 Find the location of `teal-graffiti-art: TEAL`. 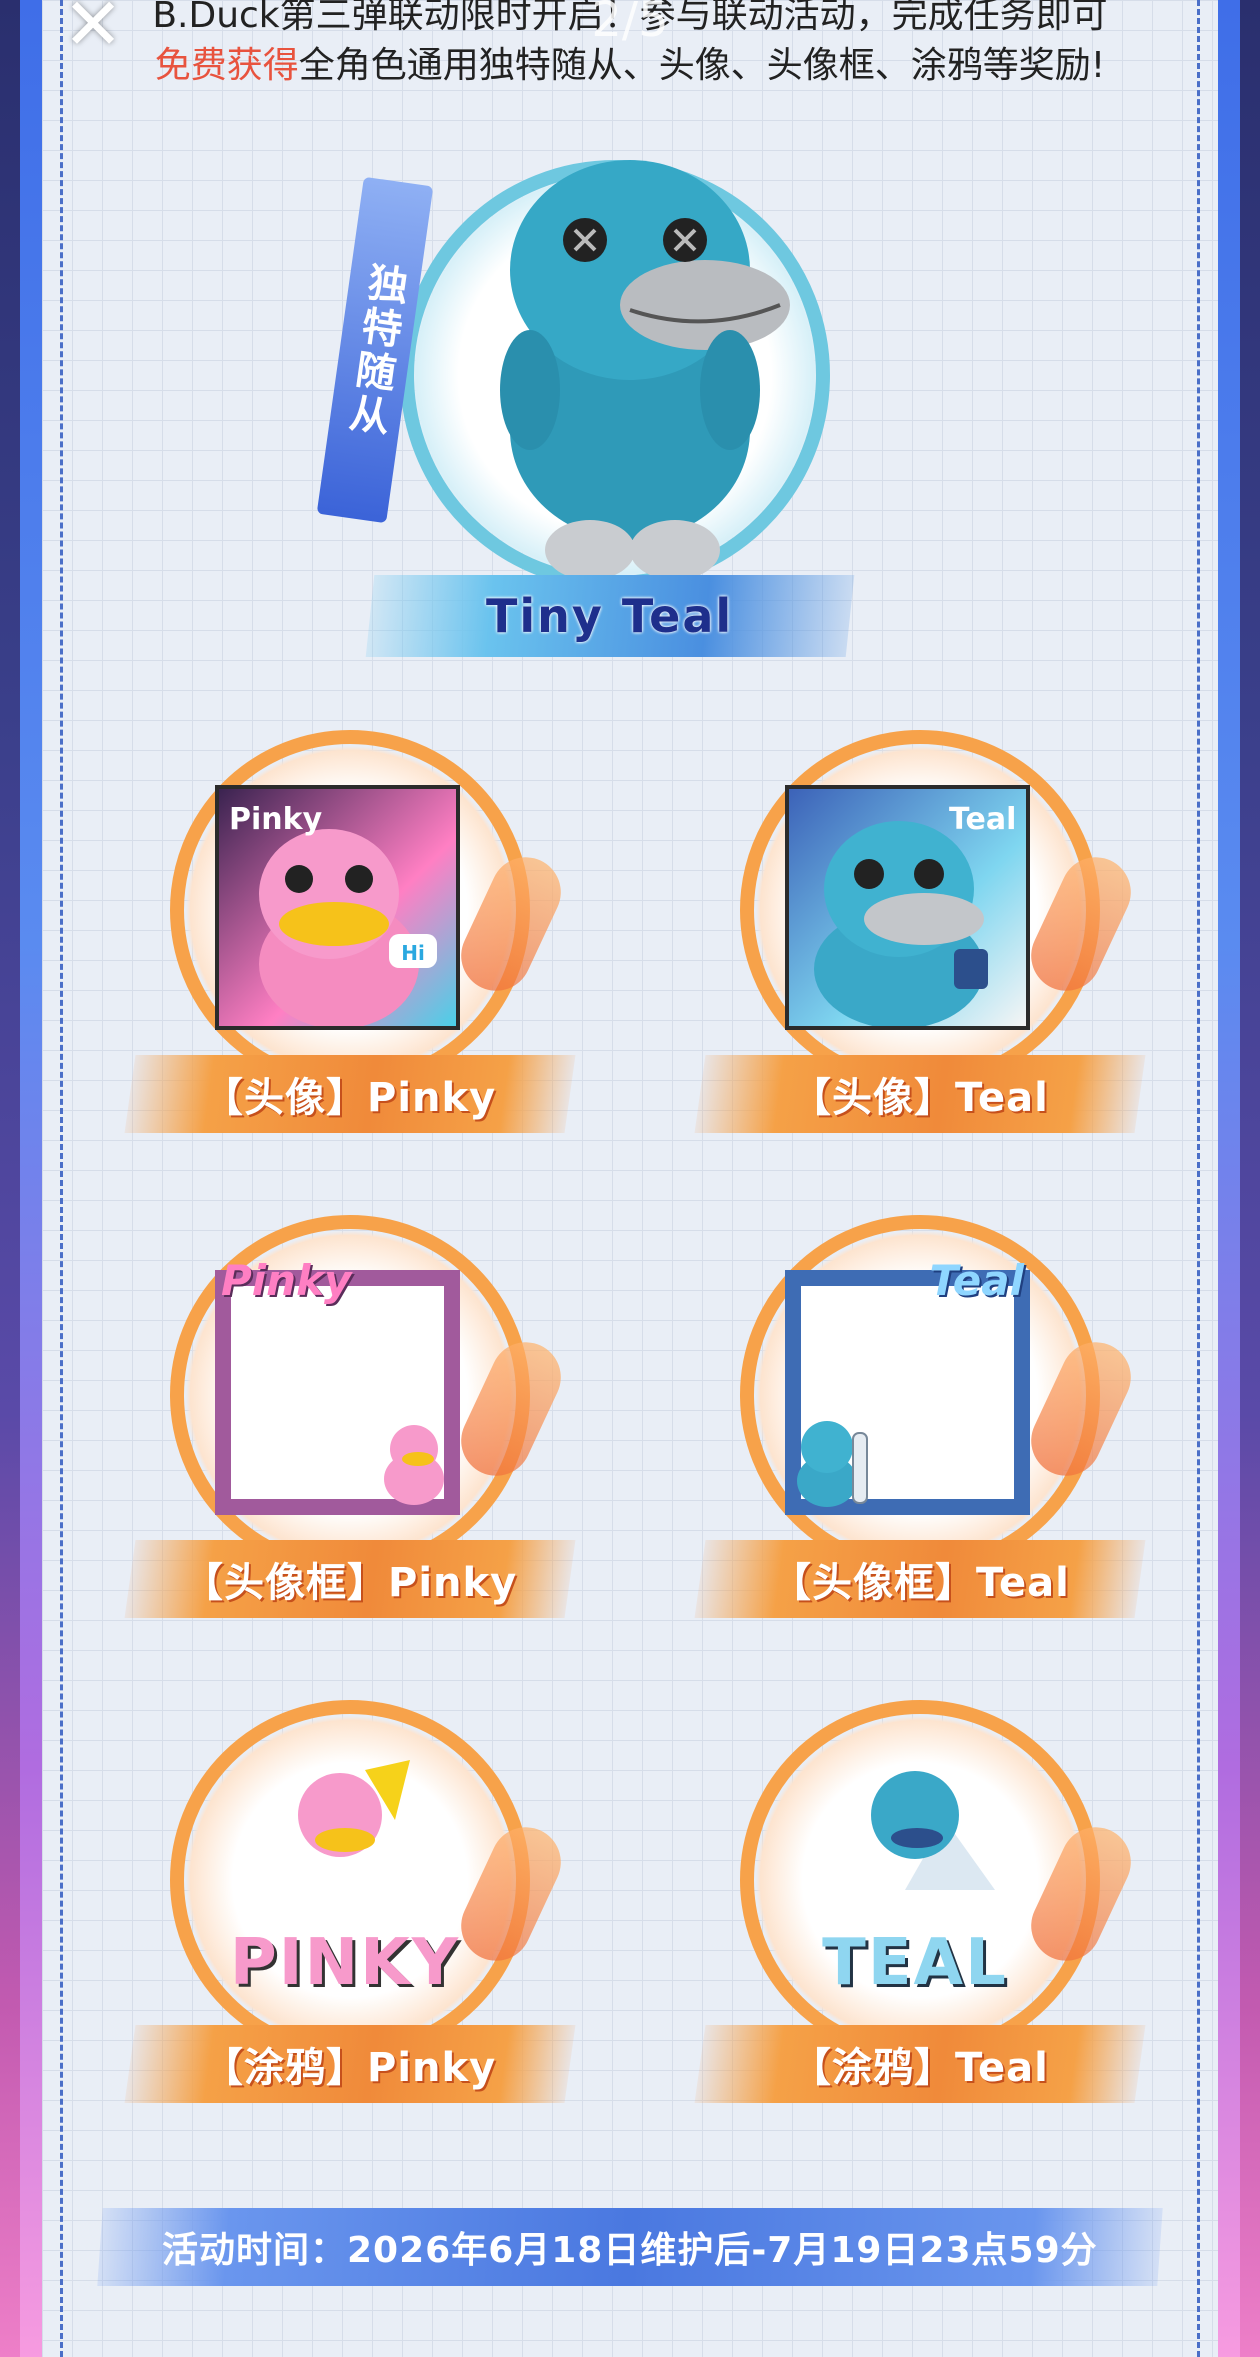

teal-graffiti-art: TEAL is located at coordinates (915, 1885).